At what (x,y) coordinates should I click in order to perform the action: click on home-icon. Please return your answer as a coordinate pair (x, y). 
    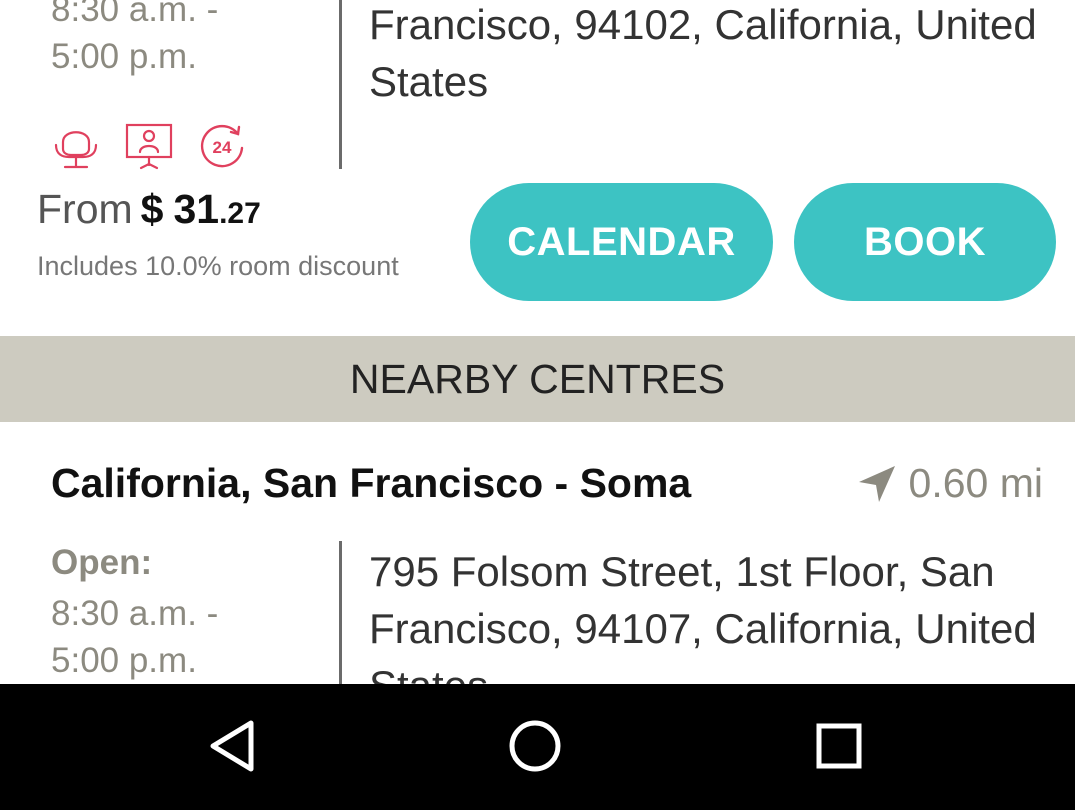
    Looking at the image, I should click on (535, 746).